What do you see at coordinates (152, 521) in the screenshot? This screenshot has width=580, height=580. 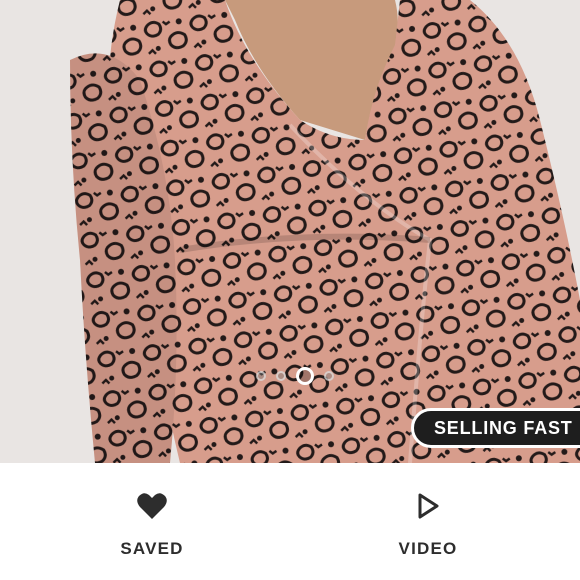 I see `saved-button: SAVED` at bounding box center [152, 521].